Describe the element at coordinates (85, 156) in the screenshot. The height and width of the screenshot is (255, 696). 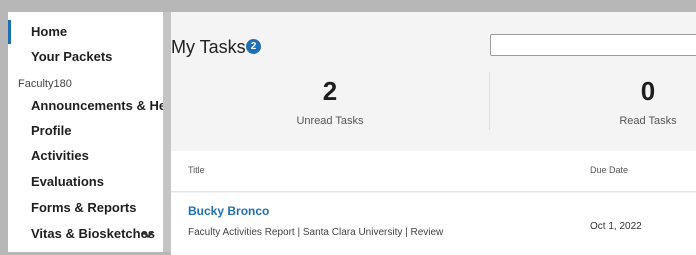
I see `nav-item-activities: Activities` at that location.